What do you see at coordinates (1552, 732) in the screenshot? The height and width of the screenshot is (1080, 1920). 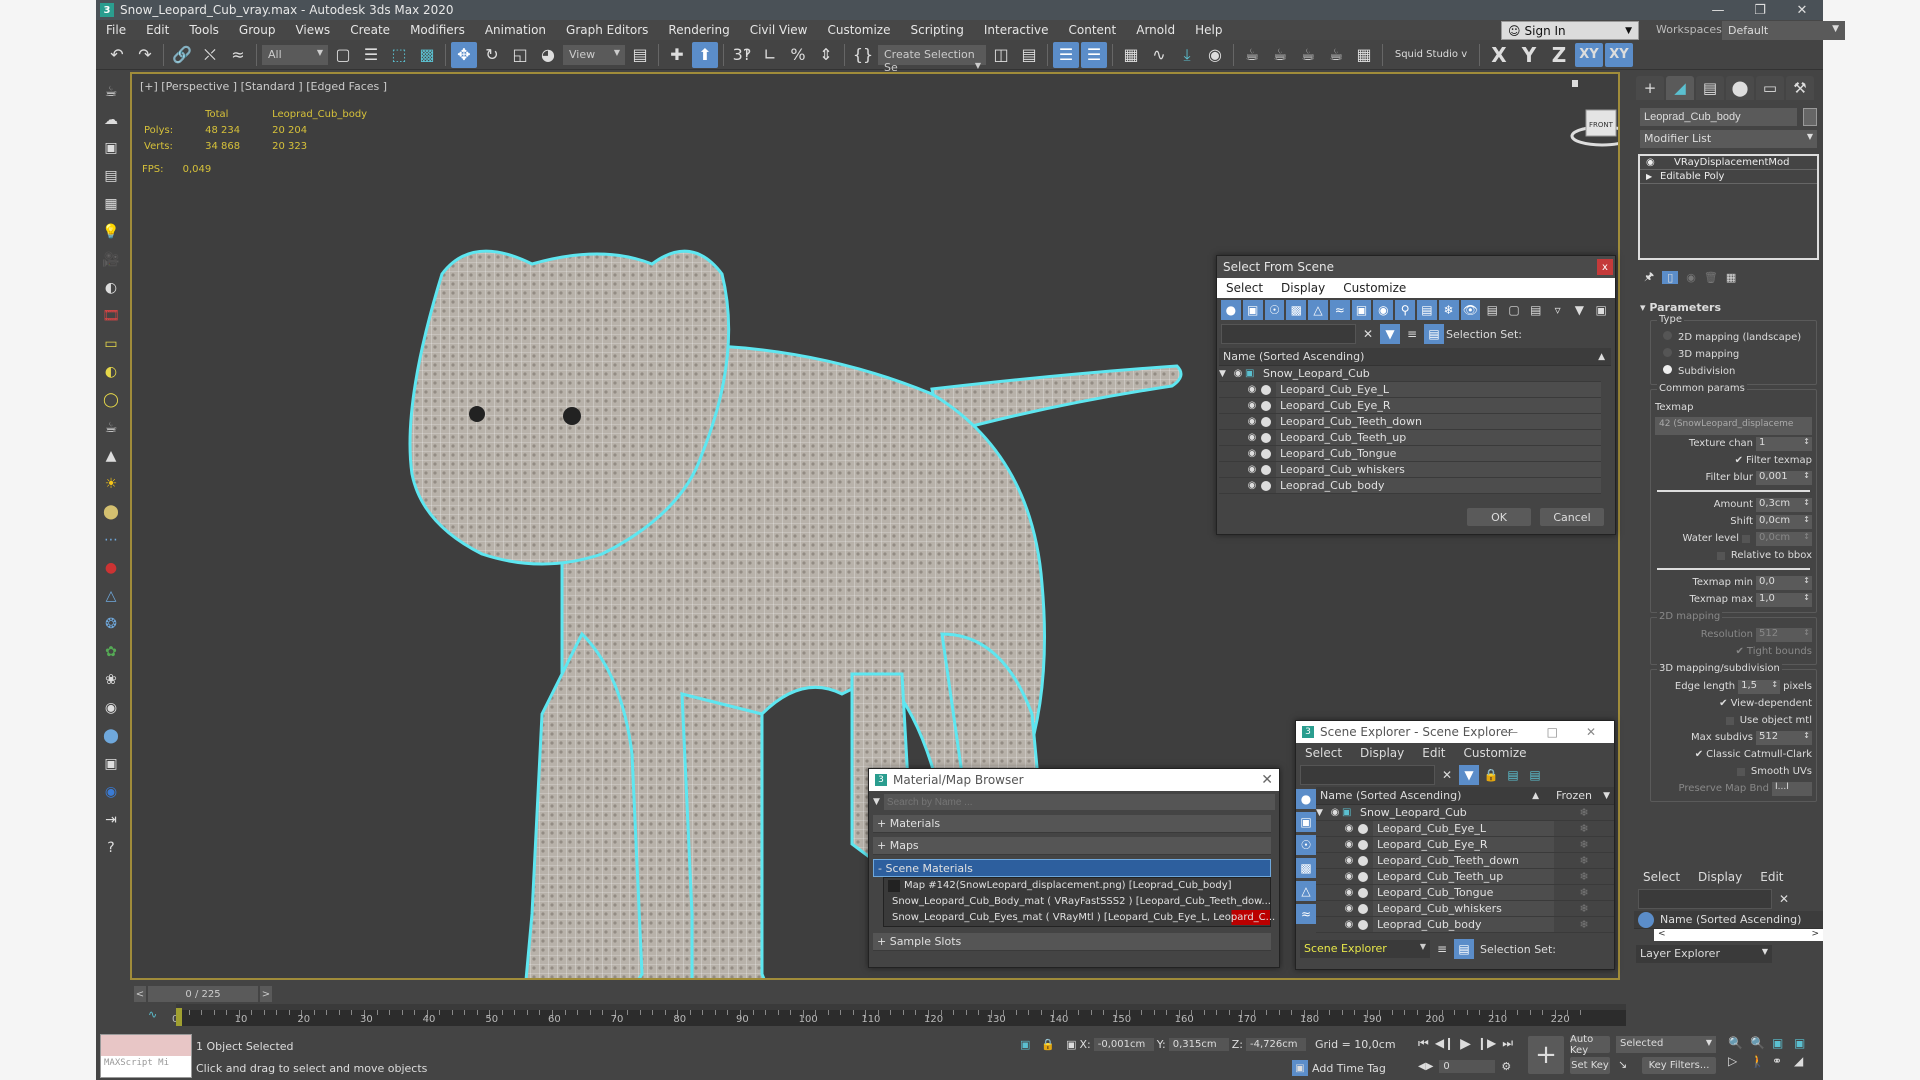 I see `maximize-icon: □` at bounding box center [1552, 732].